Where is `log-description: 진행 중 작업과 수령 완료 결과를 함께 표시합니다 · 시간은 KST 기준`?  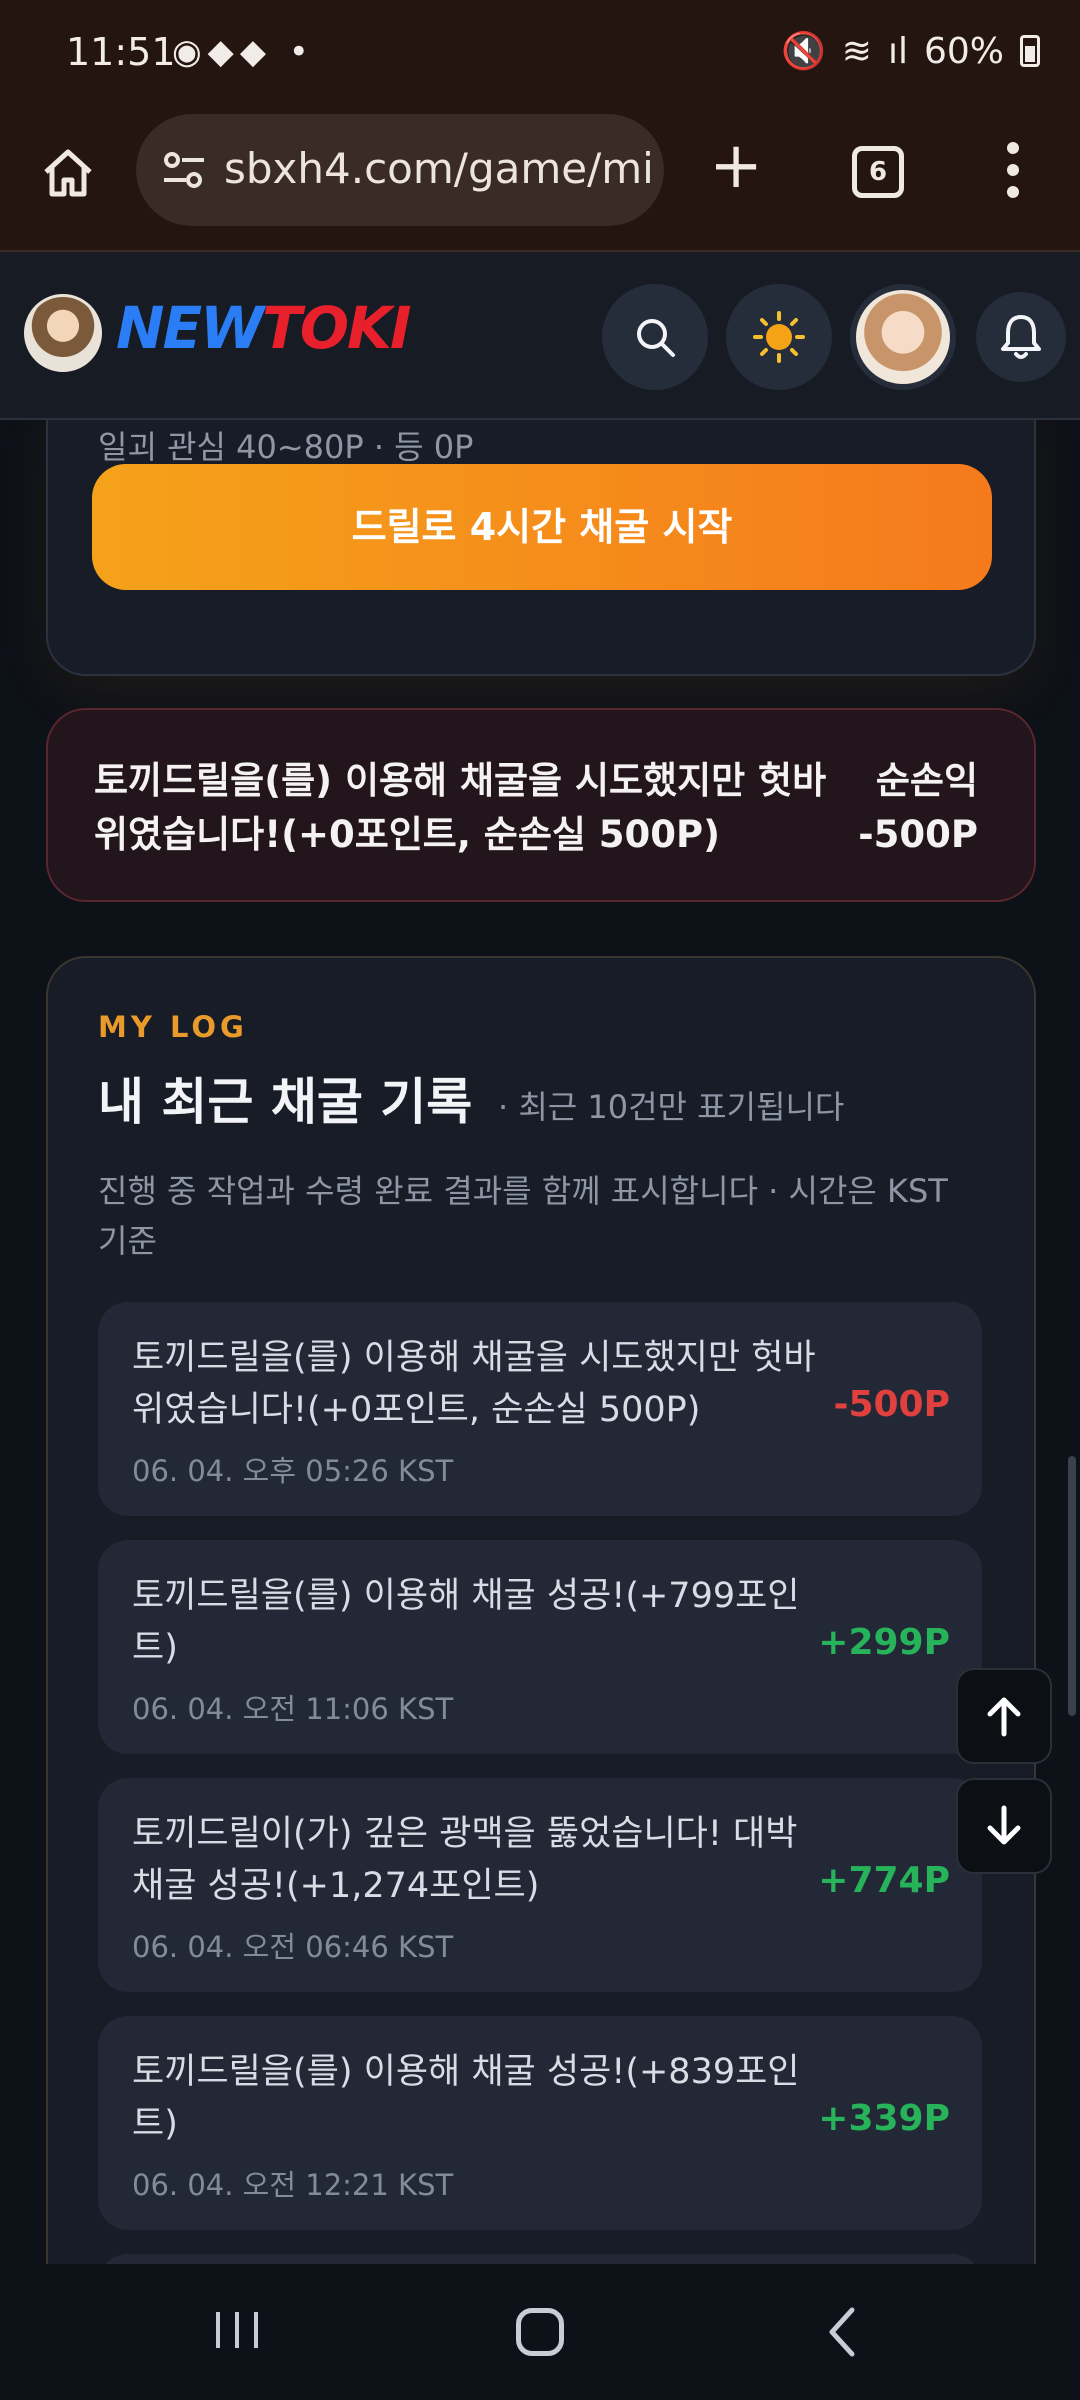
log-description: 진행 중 작업과 수령 완료 결과를 함께 표시합니다 · 시간은 KST 기준 is located at coordinates (523, 1216).